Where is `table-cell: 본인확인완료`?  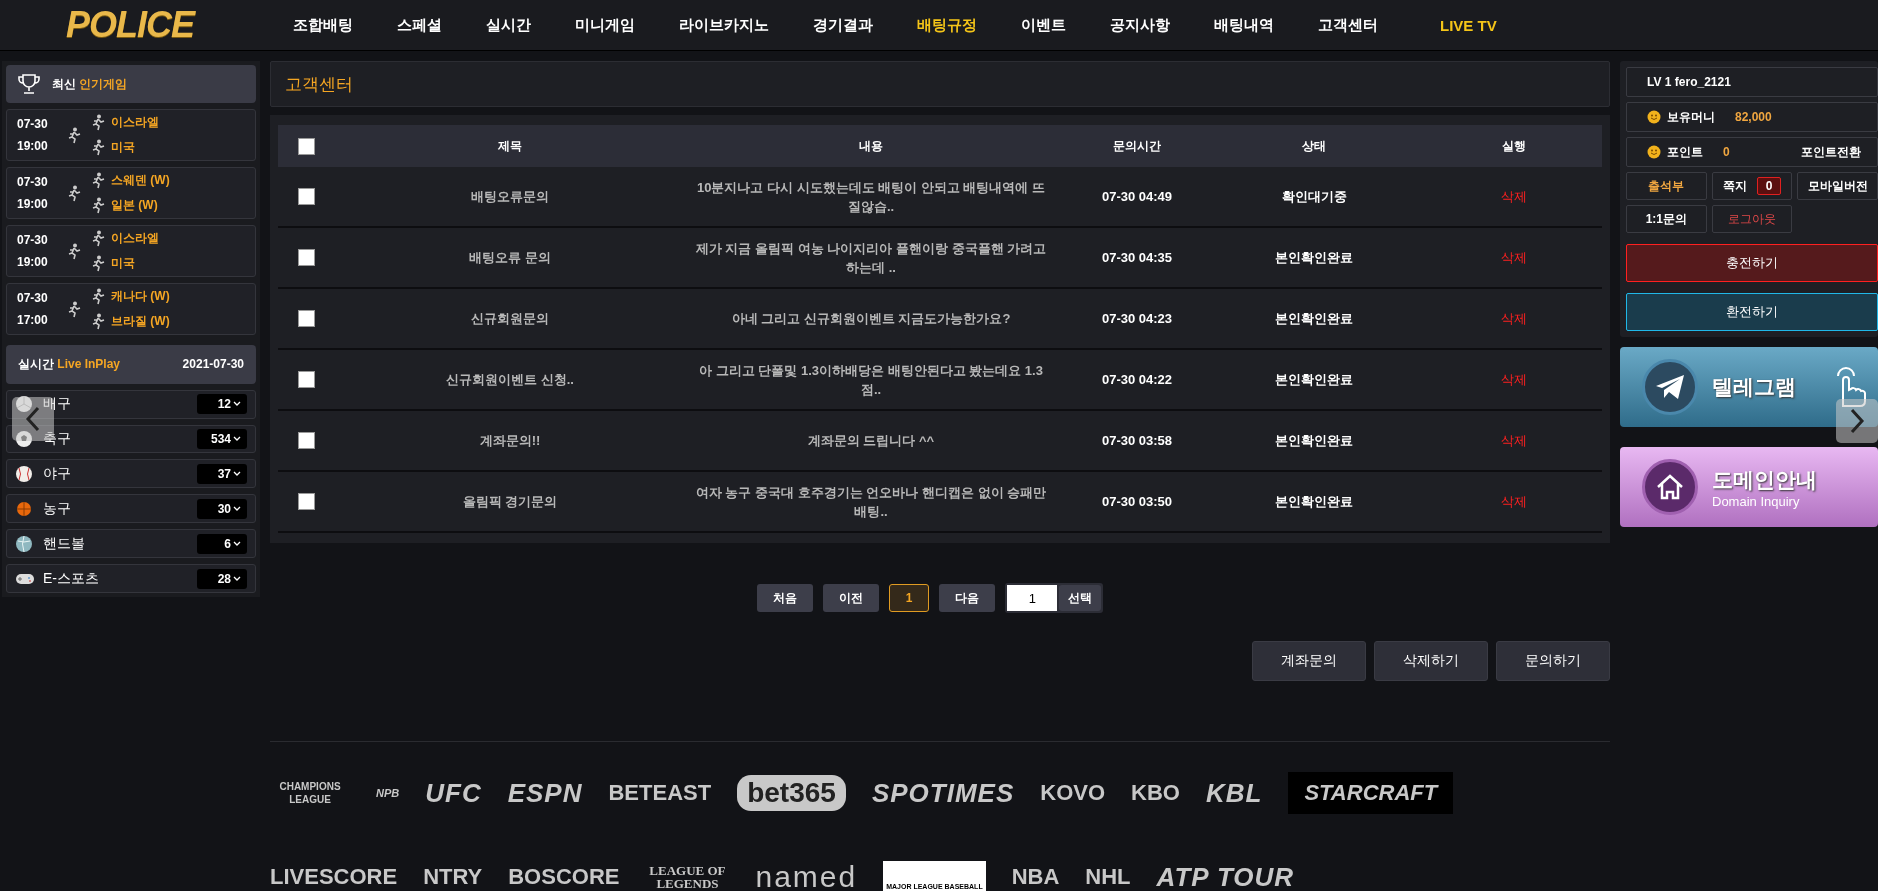 table-cell: 본인확인완료 is located at coordinates (1314, 257).